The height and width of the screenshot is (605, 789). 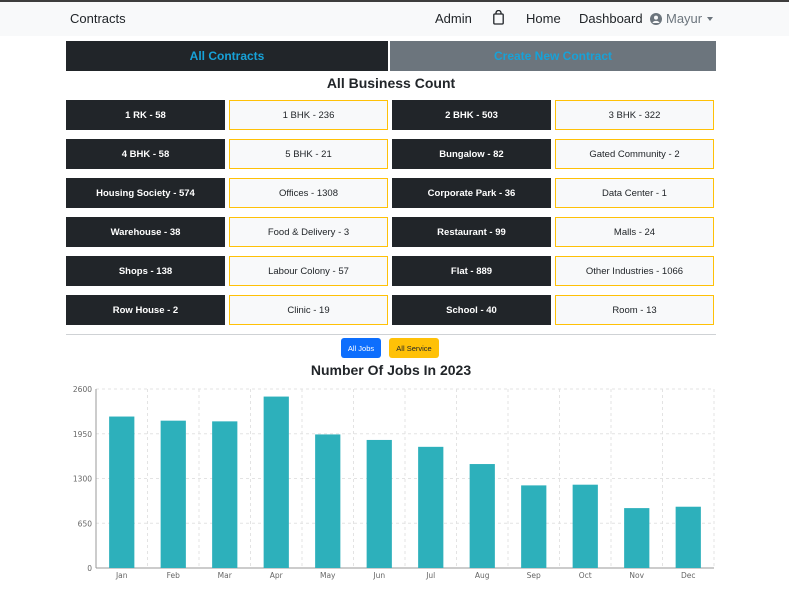 I want to click on bar-nov, so click(x=637, y=538).